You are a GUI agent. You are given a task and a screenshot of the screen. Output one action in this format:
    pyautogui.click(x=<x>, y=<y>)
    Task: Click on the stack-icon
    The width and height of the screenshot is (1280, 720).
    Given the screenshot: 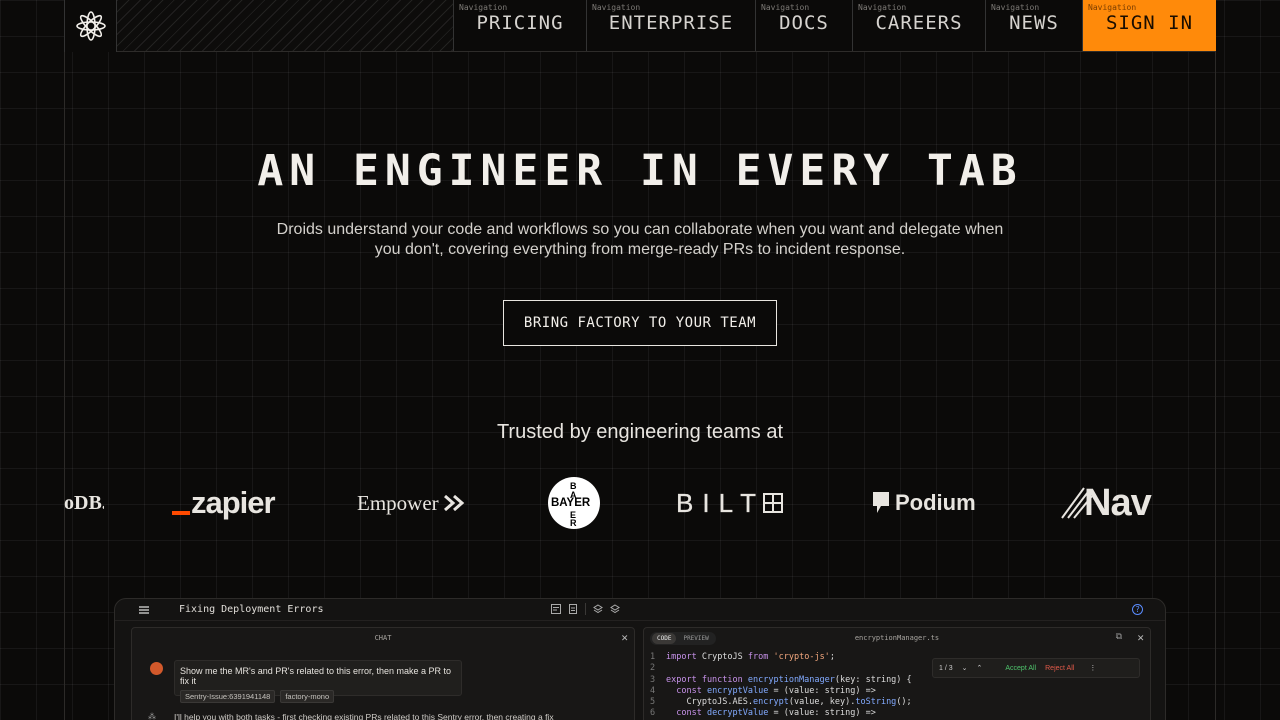 What is the action you would take?
    pyautogui.click(x=615, y=609)
    